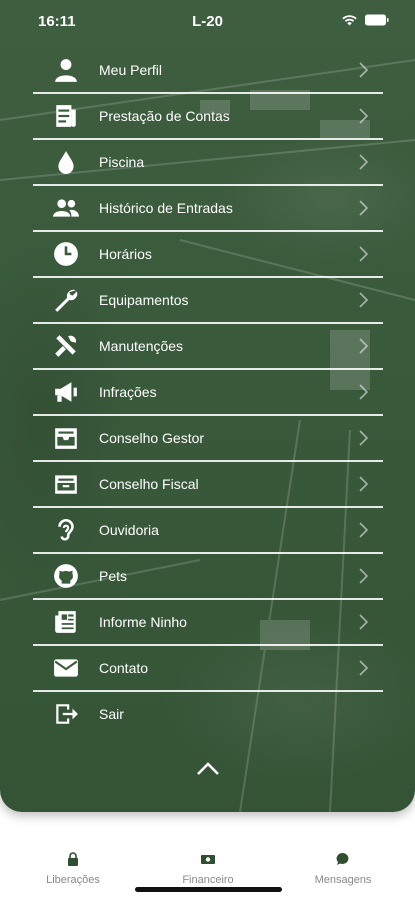 Image resolution: width=415 pixels, height=900 pixels. I want to click on menu-item-horarios: Horários, so click(208, 255).